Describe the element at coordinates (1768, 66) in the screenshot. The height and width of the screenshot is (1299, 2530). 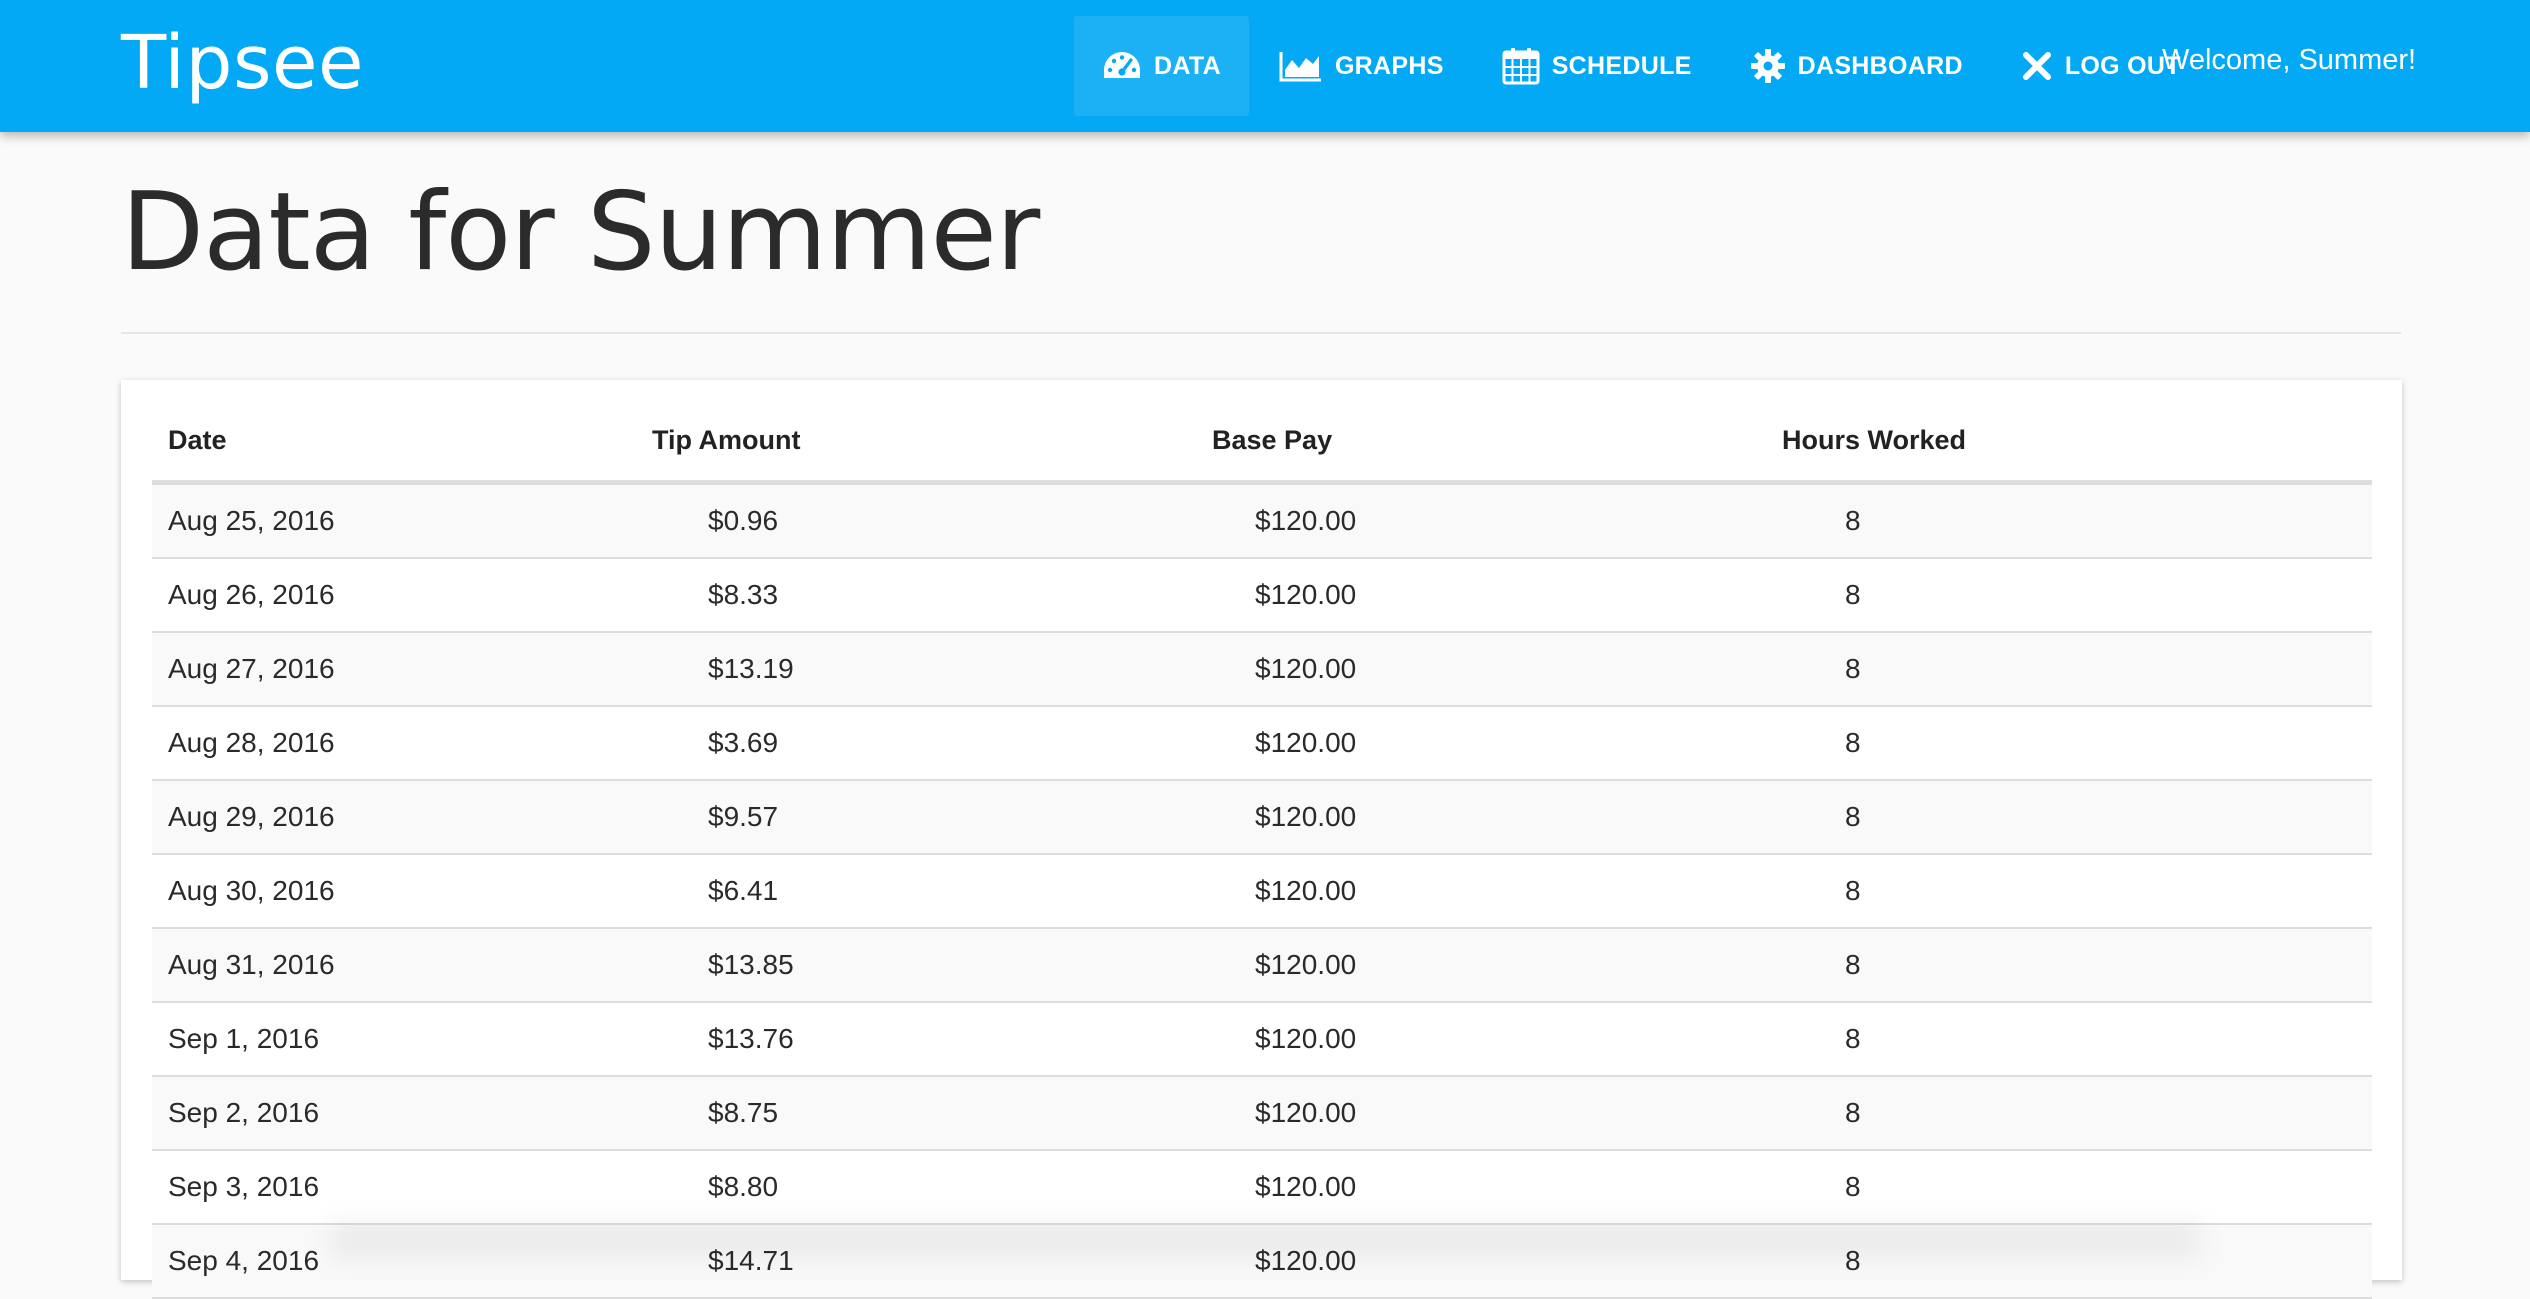
I see `gear-icon` at that location.